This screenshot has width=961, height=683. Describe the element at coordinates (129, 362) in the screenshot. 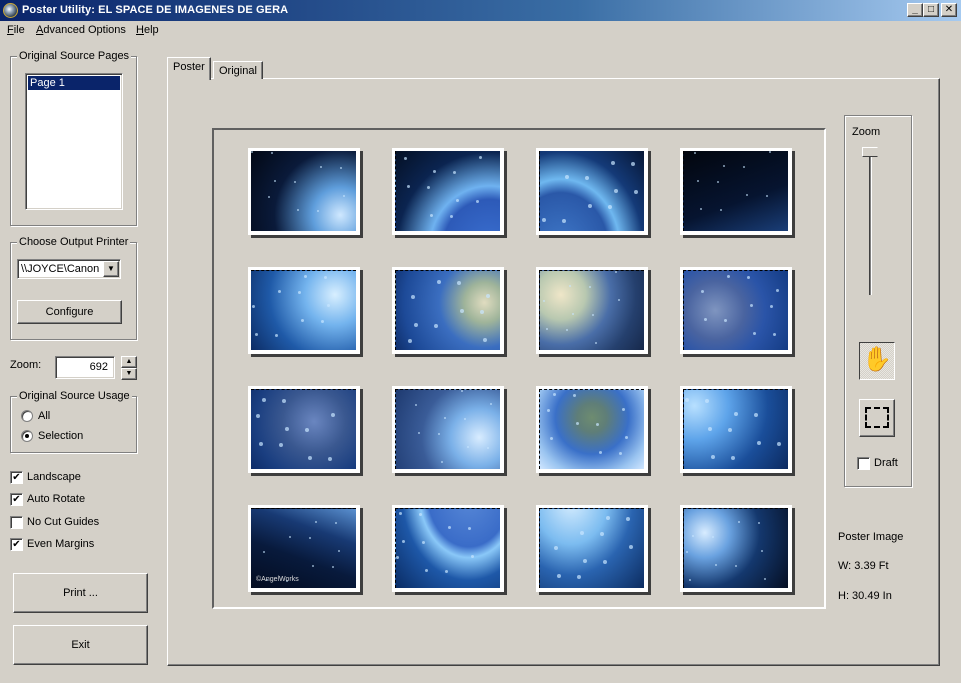

I see `zoom-spin-up-button: ▲` at that location.